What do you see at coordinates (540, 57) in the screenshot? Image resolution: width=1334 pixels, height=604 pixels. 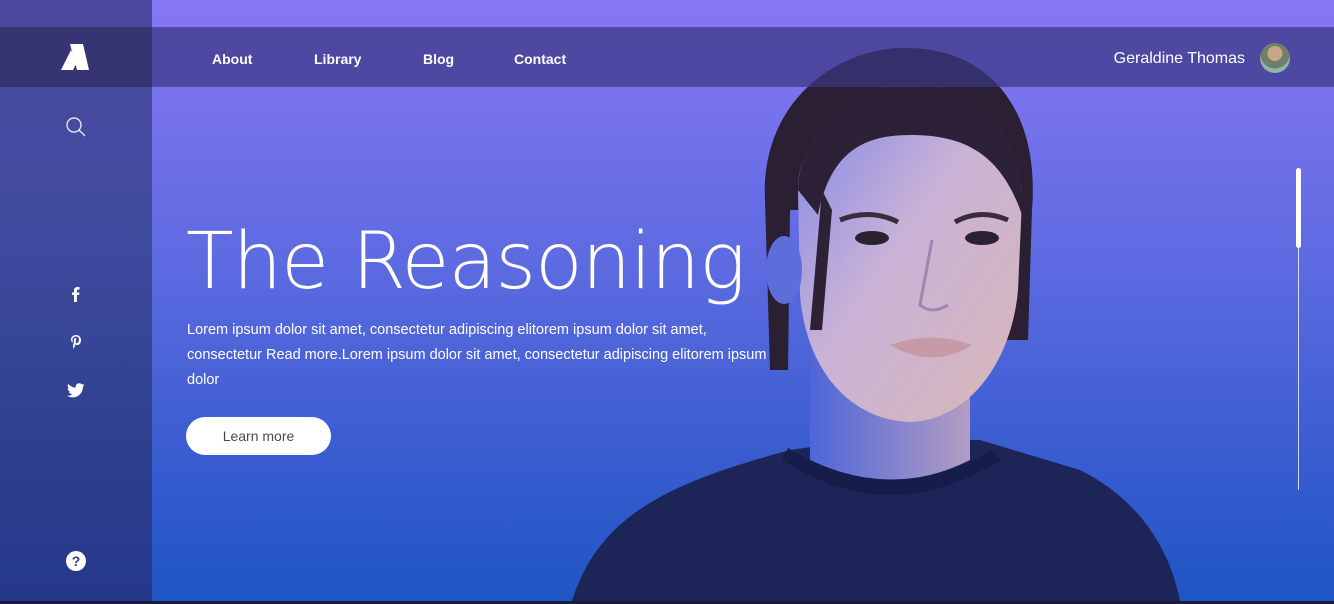 I see `nav-item-contact: Contact` at bounding box center [540, 57].